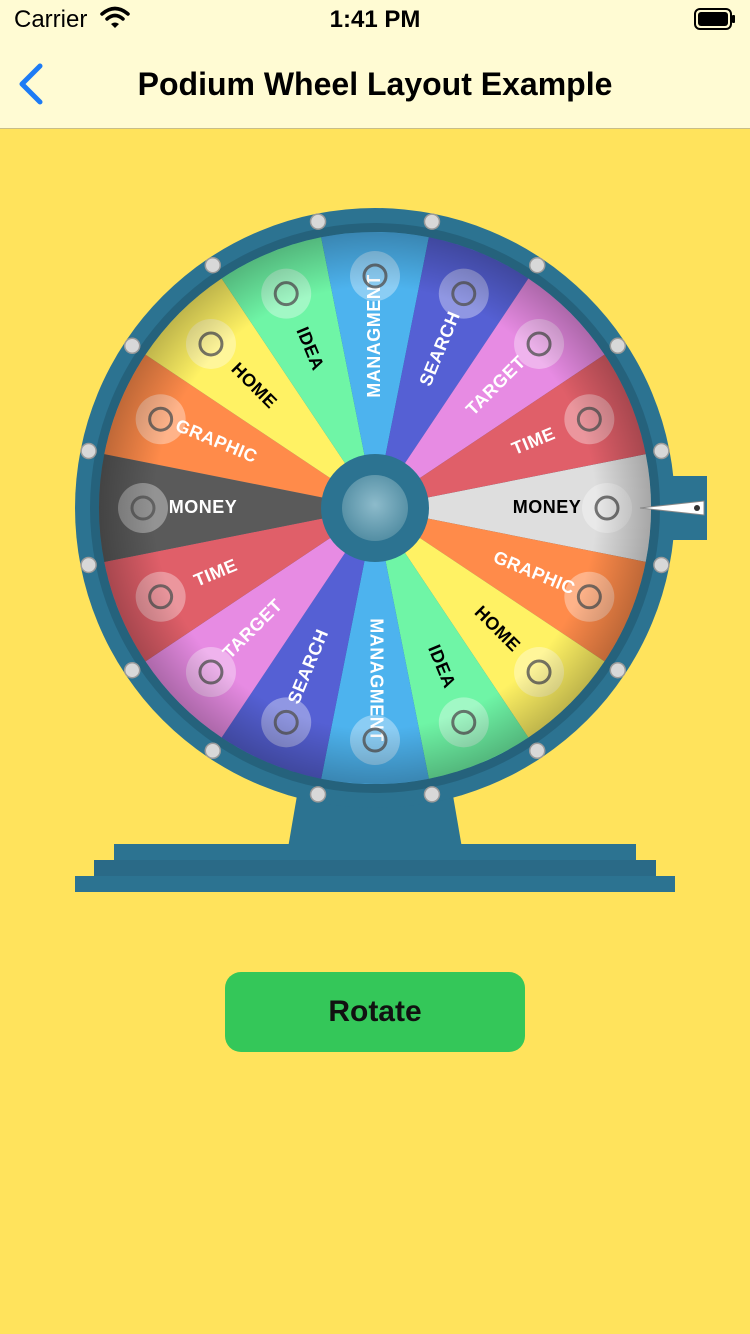 The height and width of the screenshot is (1334, 750). I want to click on clock: 1:41 PM, so click(375, 19).